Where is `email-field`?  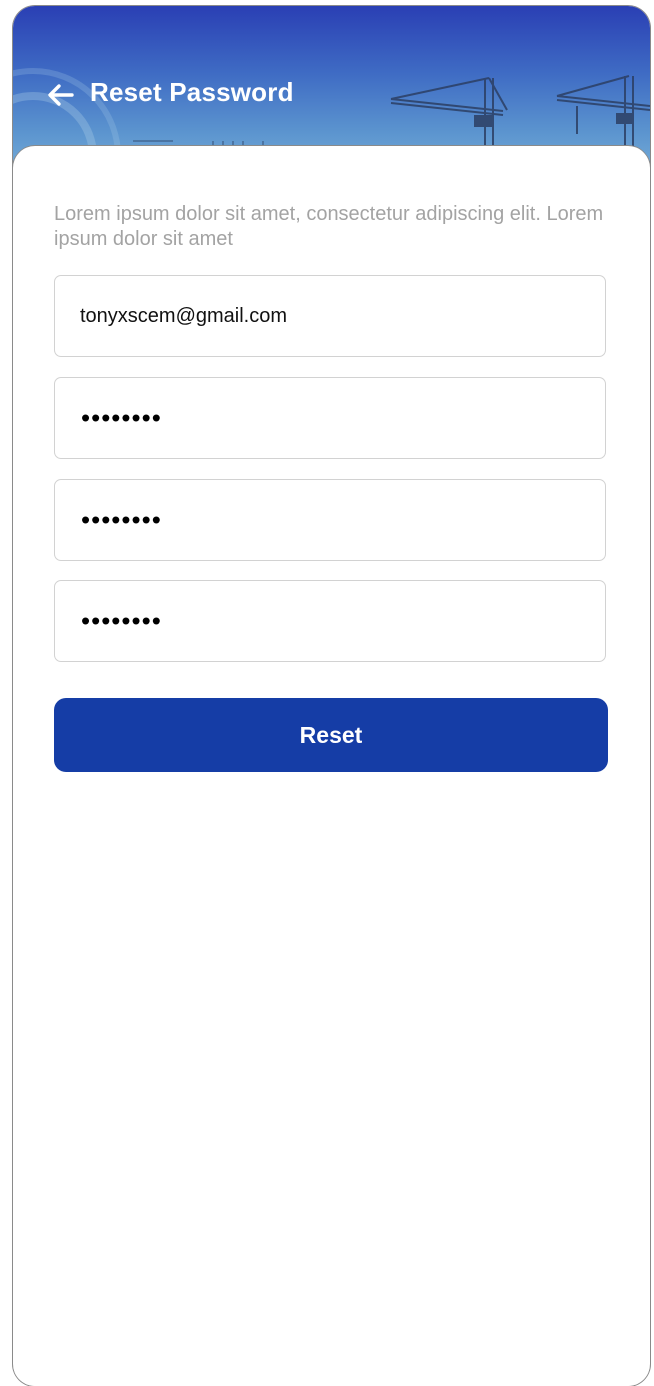 email-field is located at coordinates (330, 316).